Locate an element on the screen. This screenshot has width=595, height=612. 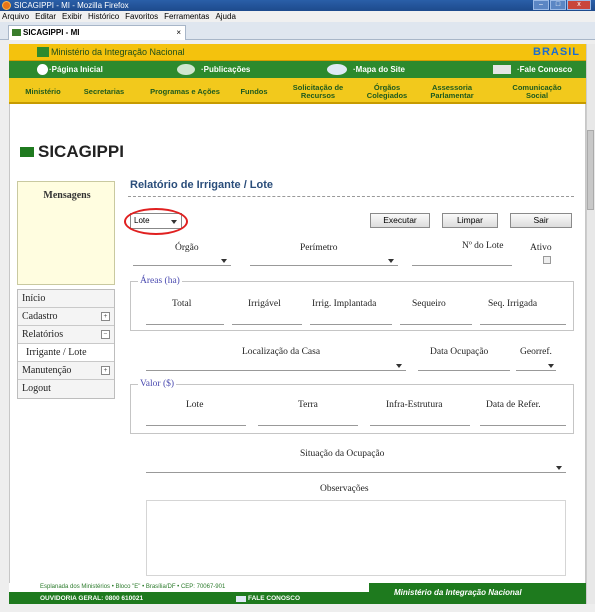
sidebar-item-label: Manutenção is located at coordinates (47, 370).